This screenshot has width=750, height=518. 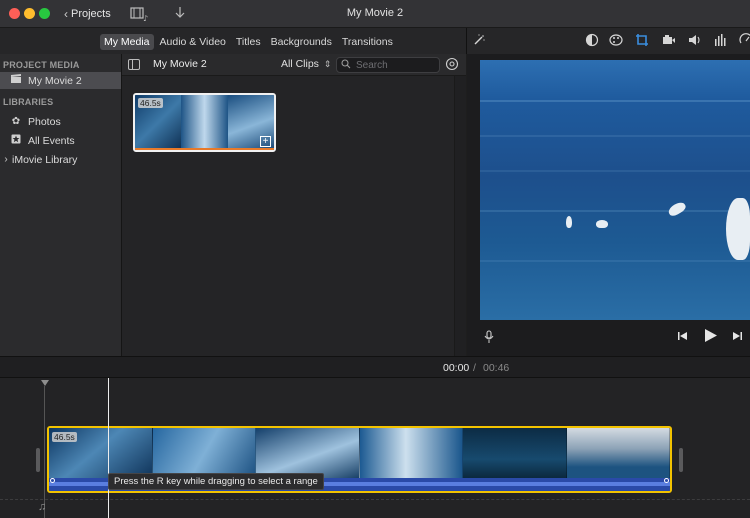 What do you see at coordinates (16, 140) in the screenshot?
I see `star-icon` at bounding box center [16, 140].